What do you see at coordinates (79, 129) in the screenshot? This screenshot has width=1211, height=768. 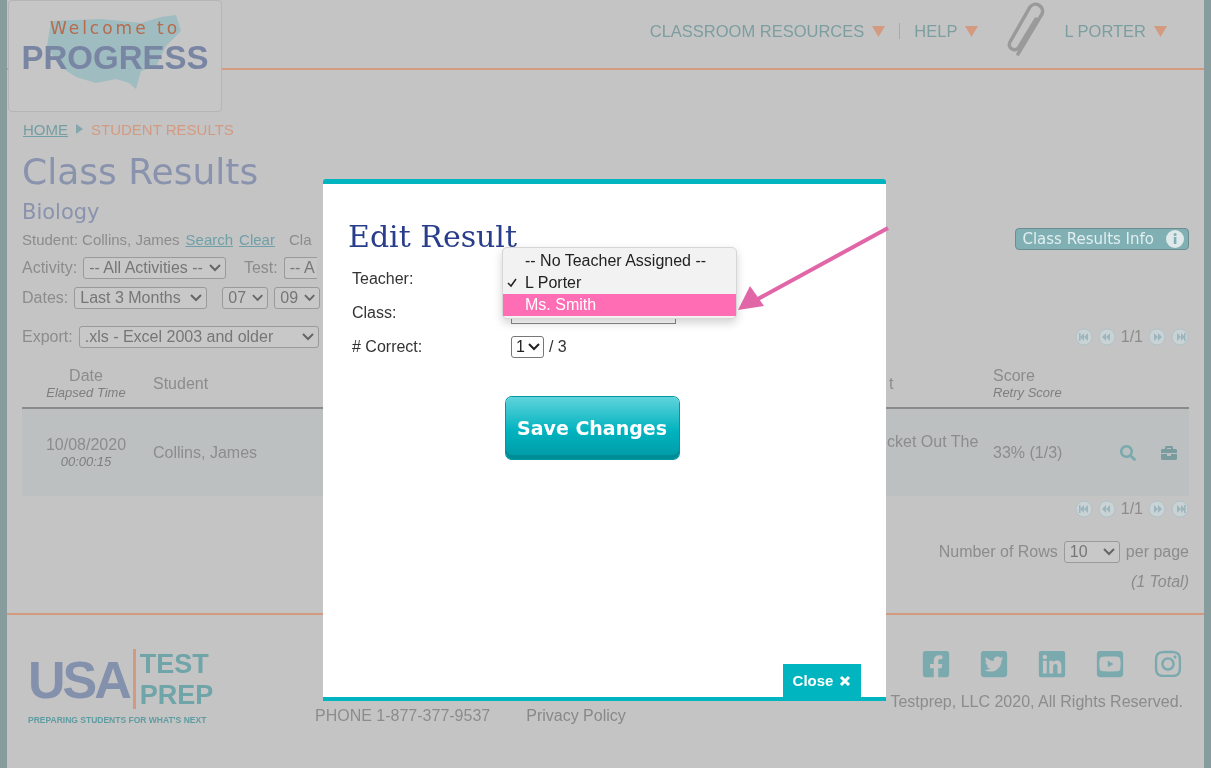 I see `breadcrumb-arrow-icon` at bounding box center [79, 129].